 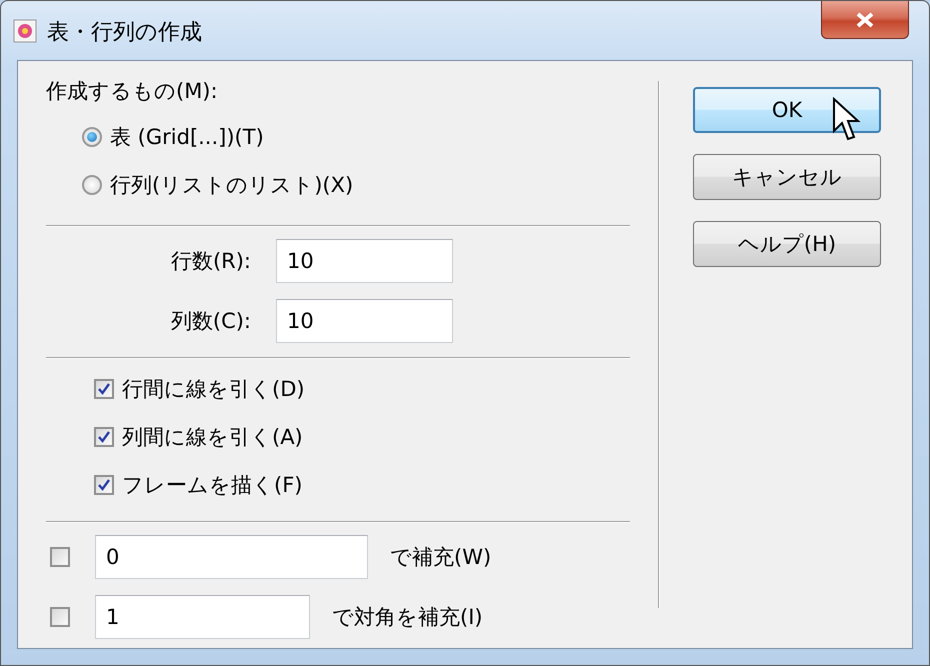 What do you see at coordinates (124, 33) in the screenshot?
I see `window-title: 表・行列の作成` at bounding box center [124, 33].